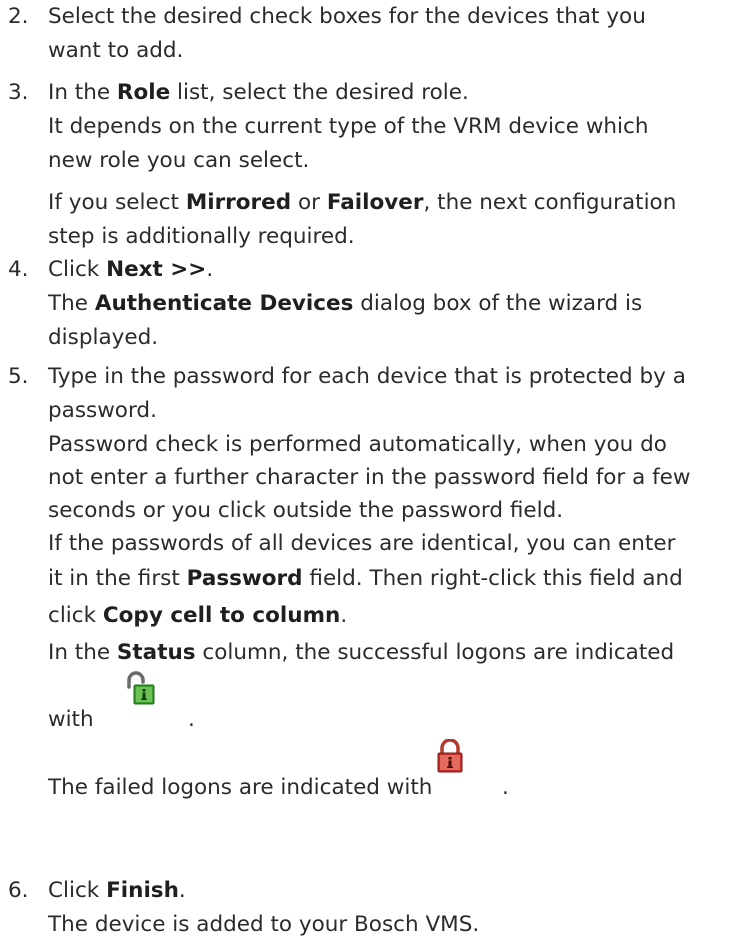 The width and height of the screenshot is (753, 948). I want to click on step-text: Click Next >>., so click(131, 269).